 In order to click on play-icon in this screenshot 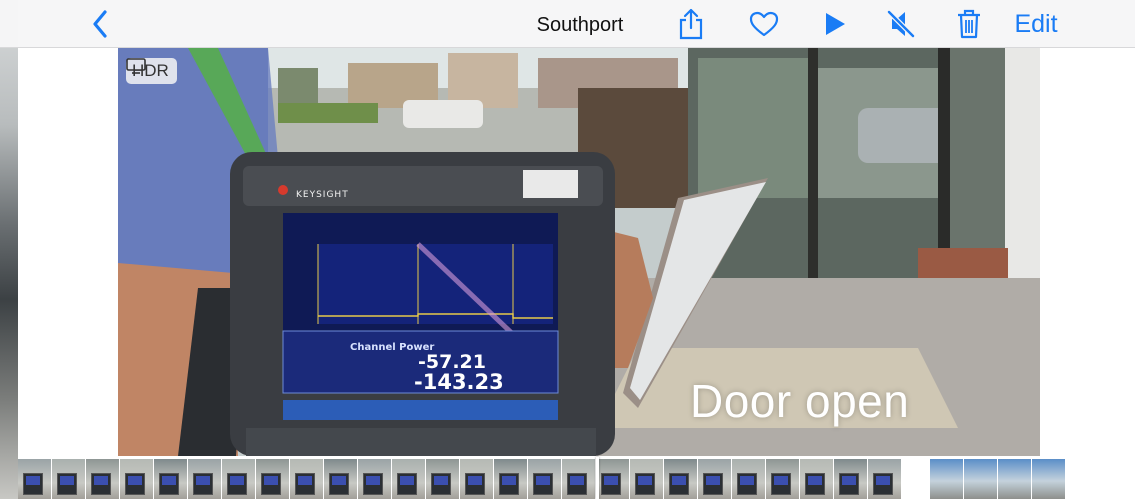, I will do `click(835, 24)`.